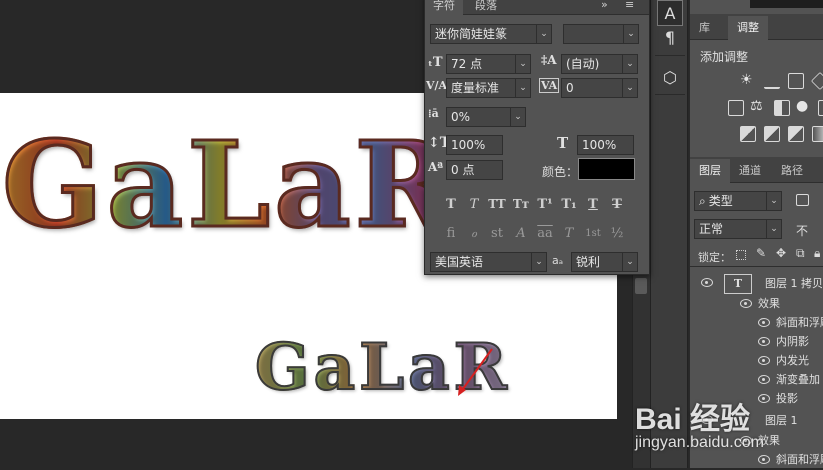 The height and width of the screenshot is (470, 823). What do you see at coordinates (741, 255) in the screenshot?
I see `lock-transparent-icon` at bounding box center [741, 255].